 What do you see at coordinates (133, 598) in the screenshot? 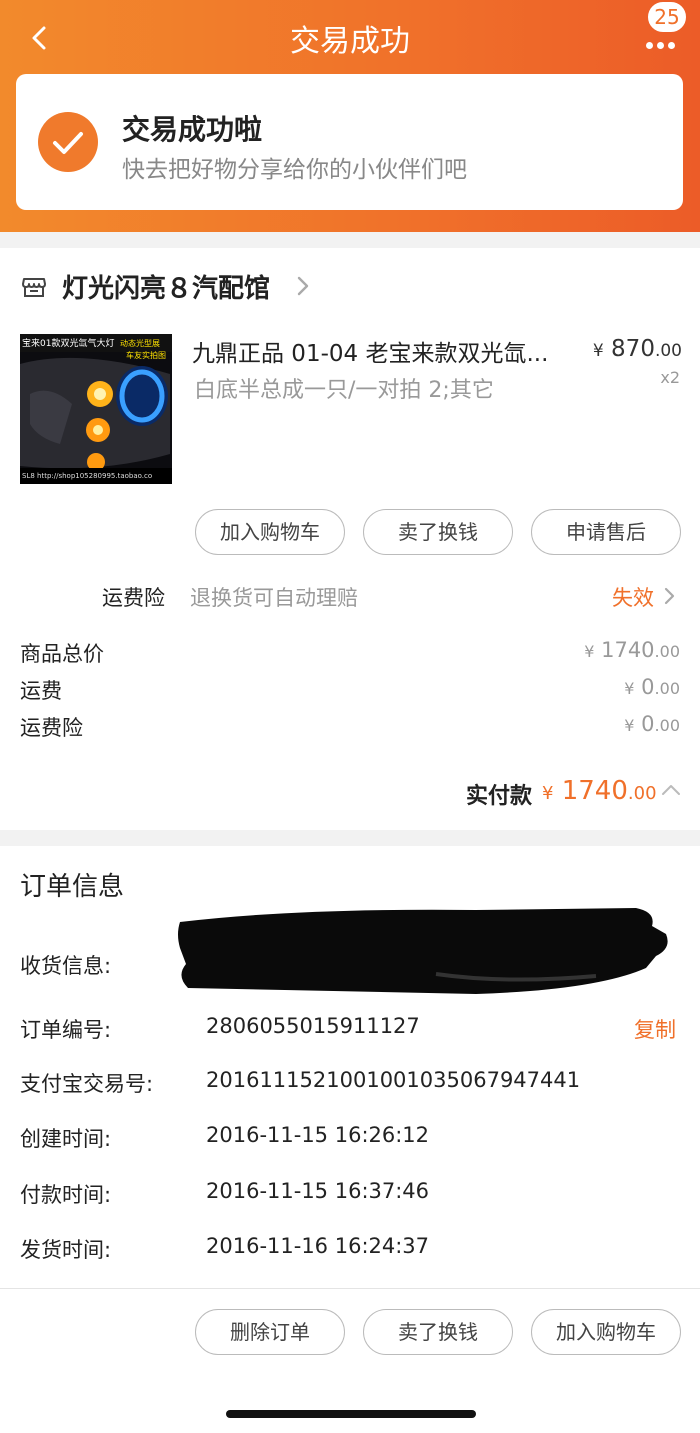
I see `insurance-label: 运费险` at bounding box center [133, 598].